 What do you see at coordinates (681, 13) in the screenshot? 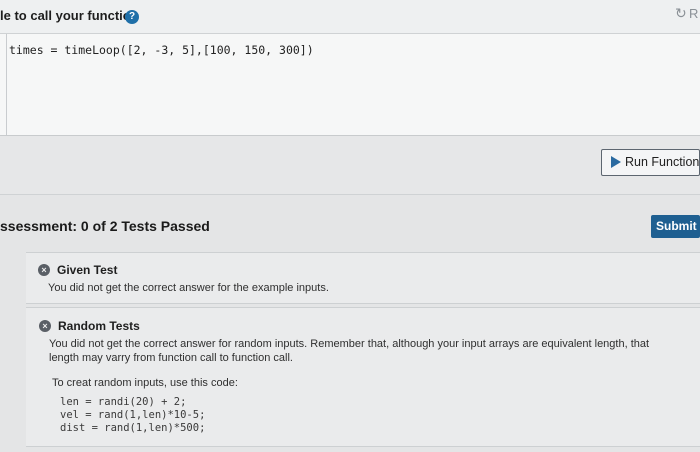
I see `reset-icon: ↻` at bounding box center [681, 13].